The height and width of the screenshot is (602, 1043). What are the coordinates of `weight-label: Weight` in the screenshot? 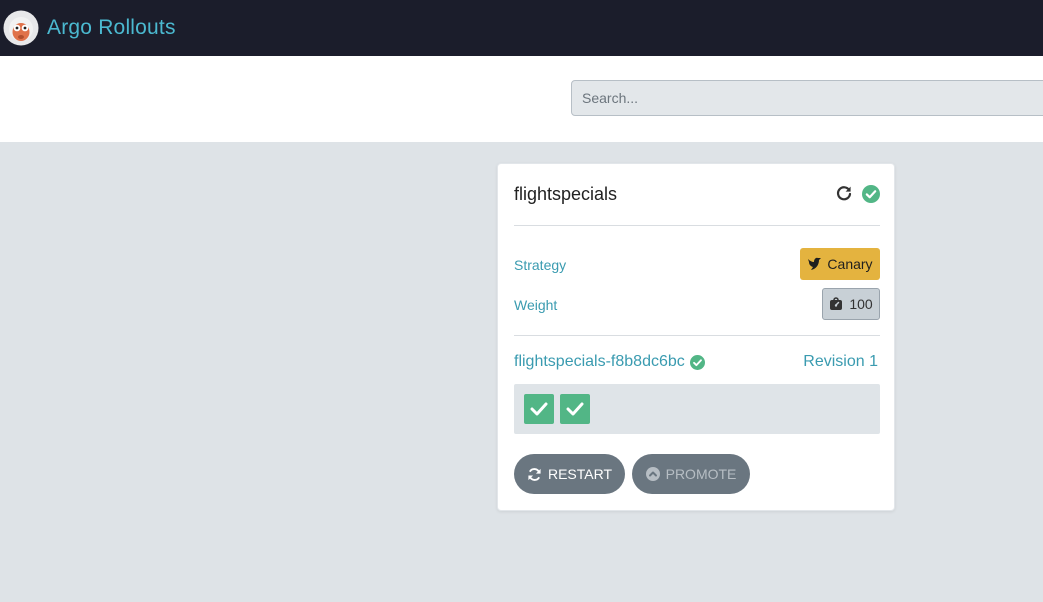 It's located at (536, 305).